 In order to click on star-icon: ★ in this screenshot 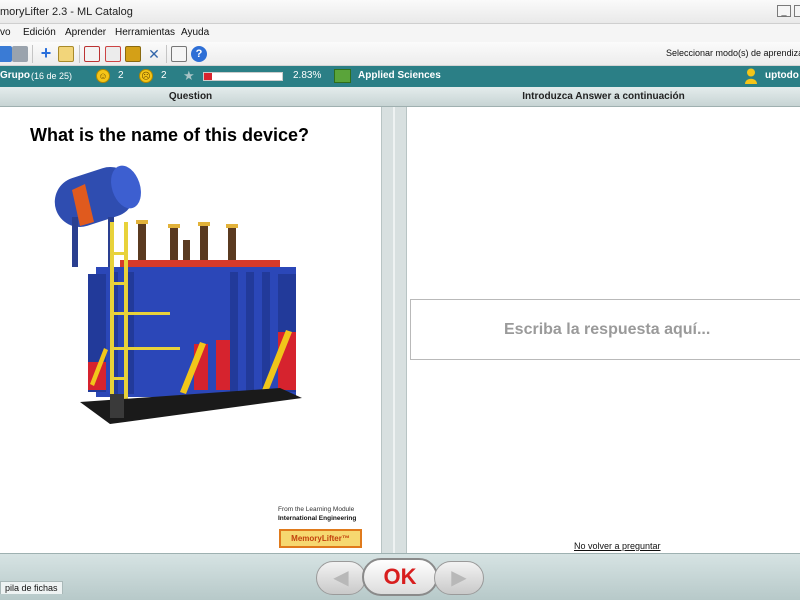, I will do `click(189, 75)`.